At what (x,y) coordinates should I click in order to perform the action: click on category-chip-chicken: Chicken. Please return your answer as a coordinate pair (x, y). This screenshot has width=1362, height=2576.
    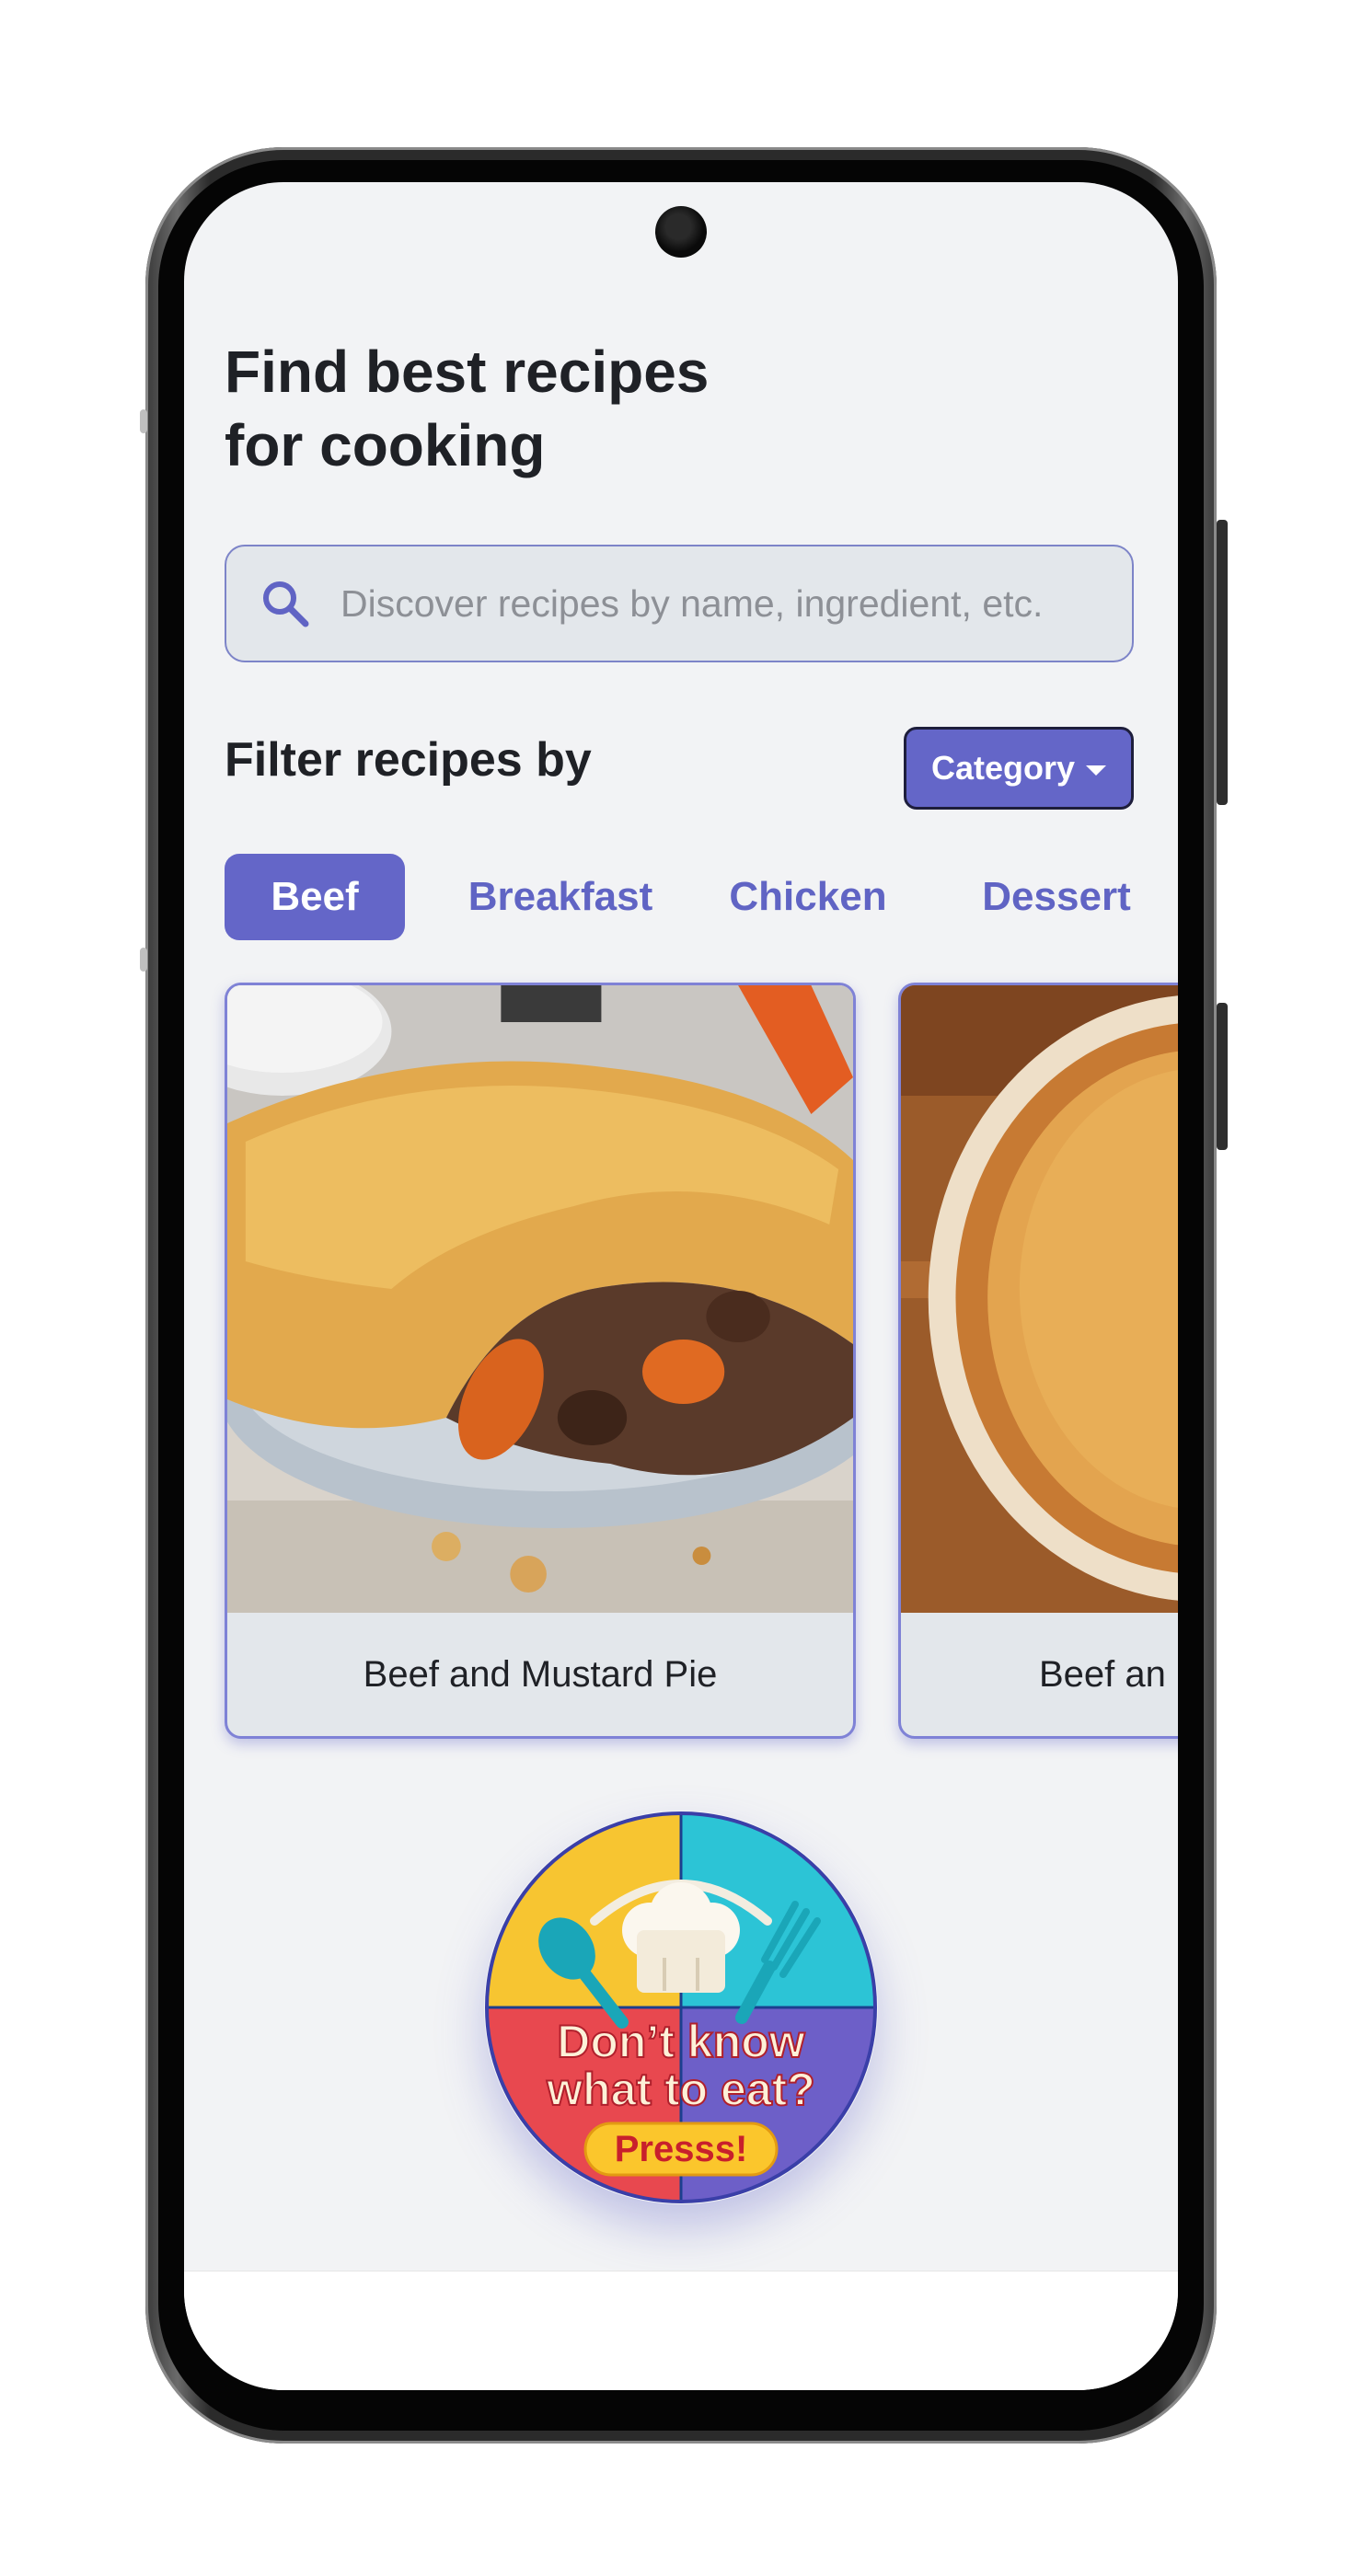
    Looking at the image, I should click on (808, 897).